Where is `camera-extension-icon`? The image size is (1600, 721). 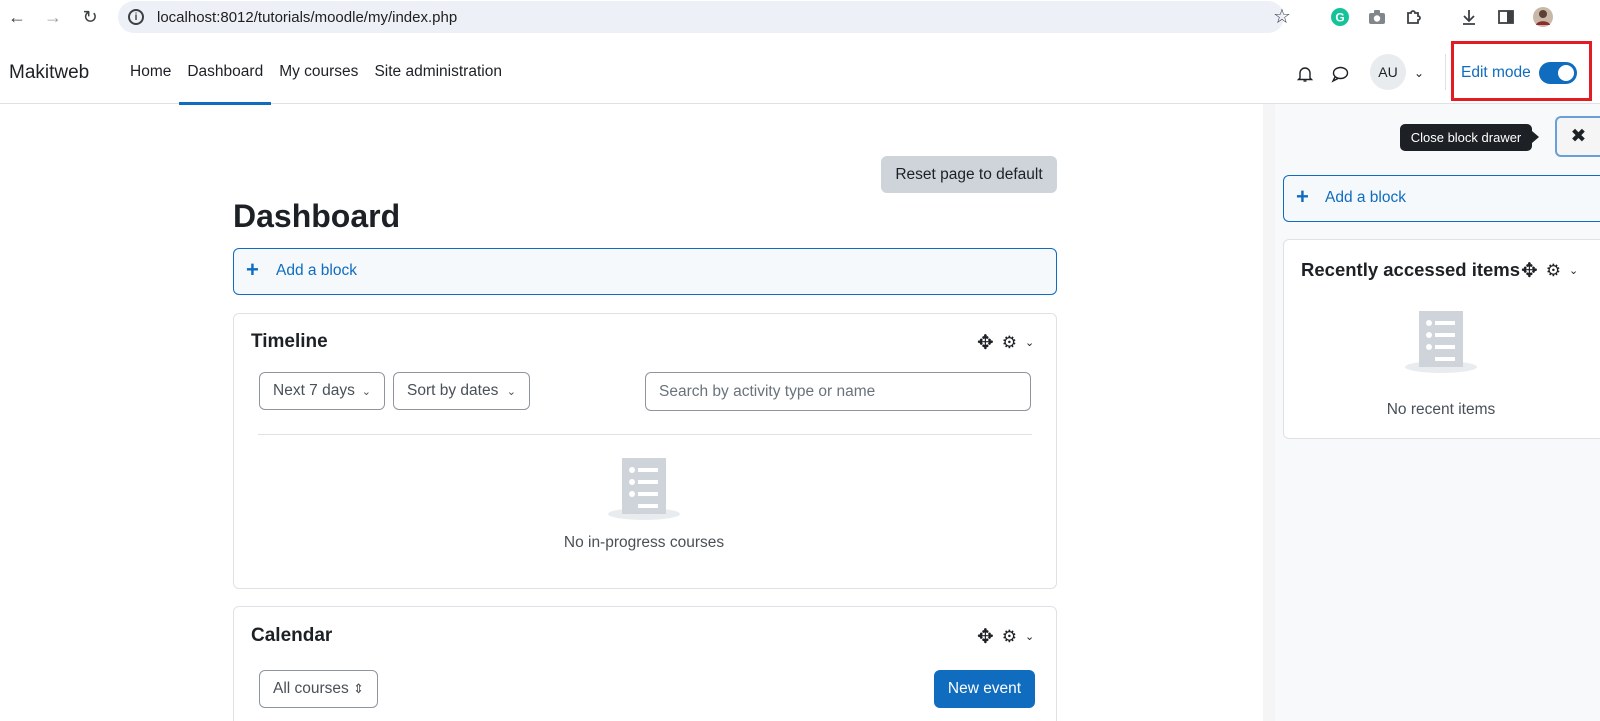 camera-extension-icon is located at coordinates (1377, 17).